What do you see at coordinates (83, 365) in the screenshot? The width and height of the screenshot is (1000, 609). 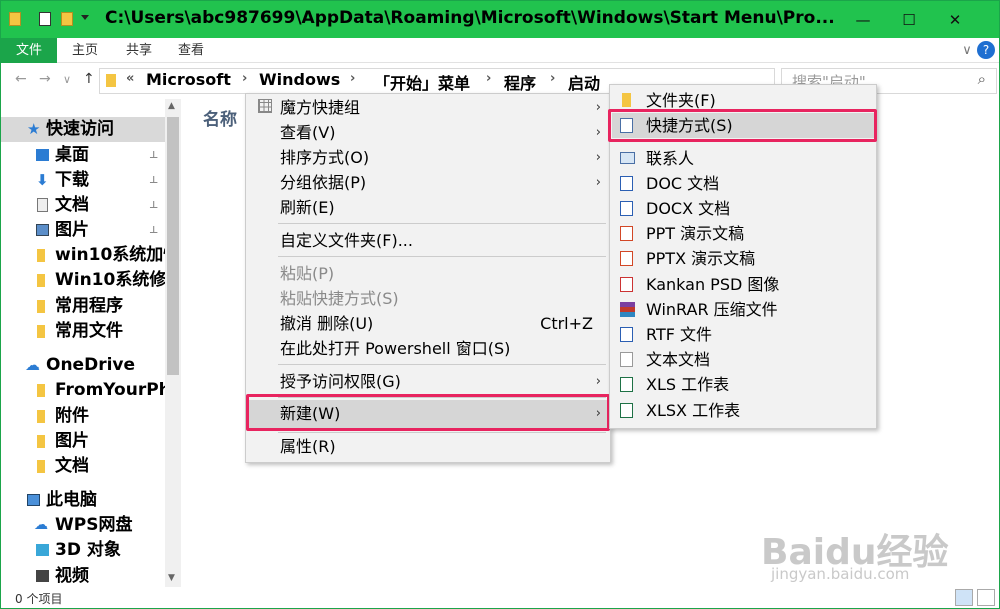 I see `nav-onedrive: ☁ OneDrive` at bounding box center [83, 365].